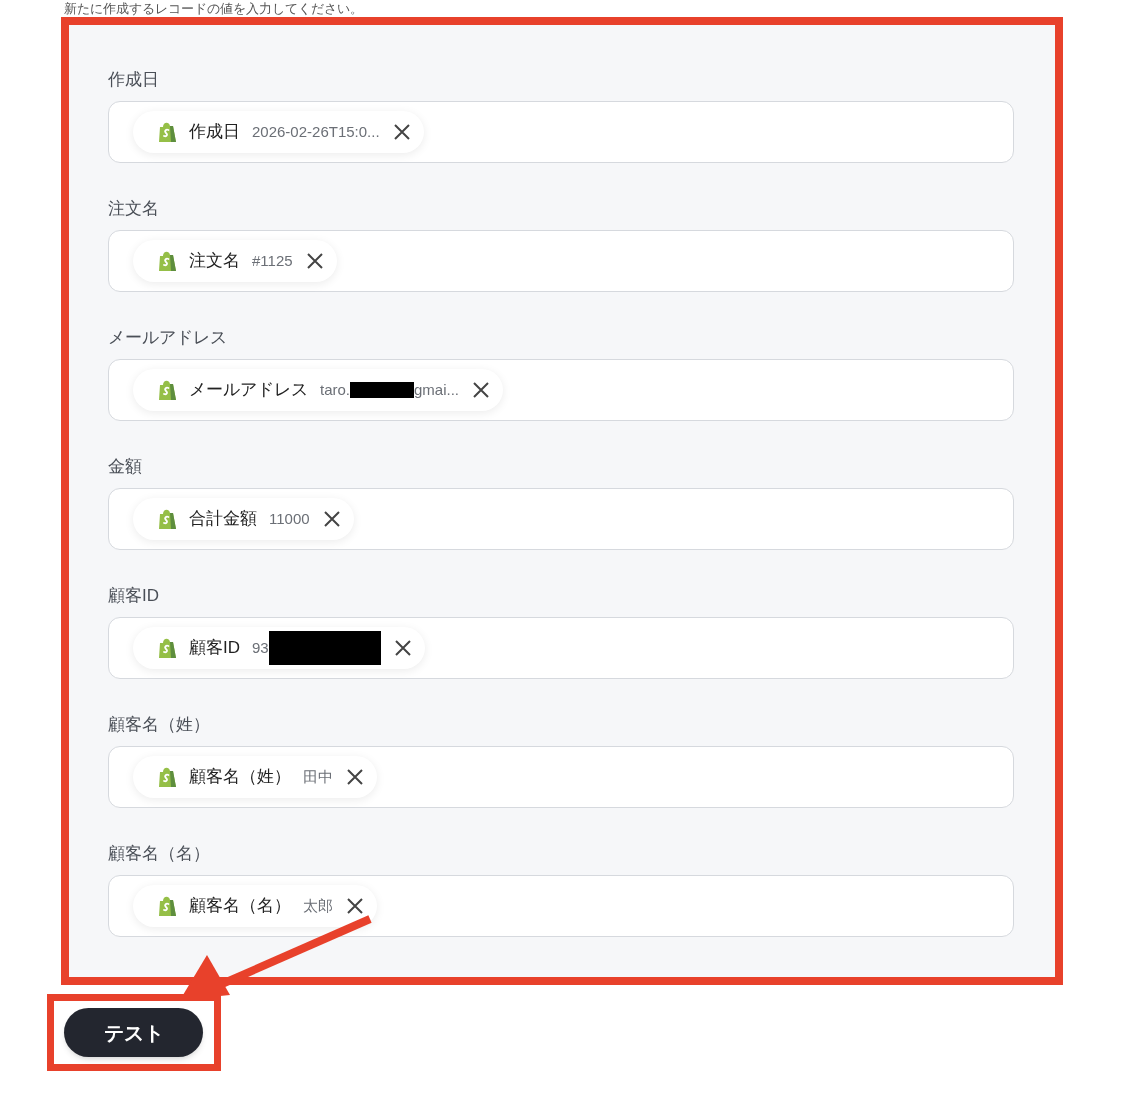 The width and height of the screenshot is (1133, 1099). I want to click on input-field: 顧客名（姓） 田中, so click(561, 777).